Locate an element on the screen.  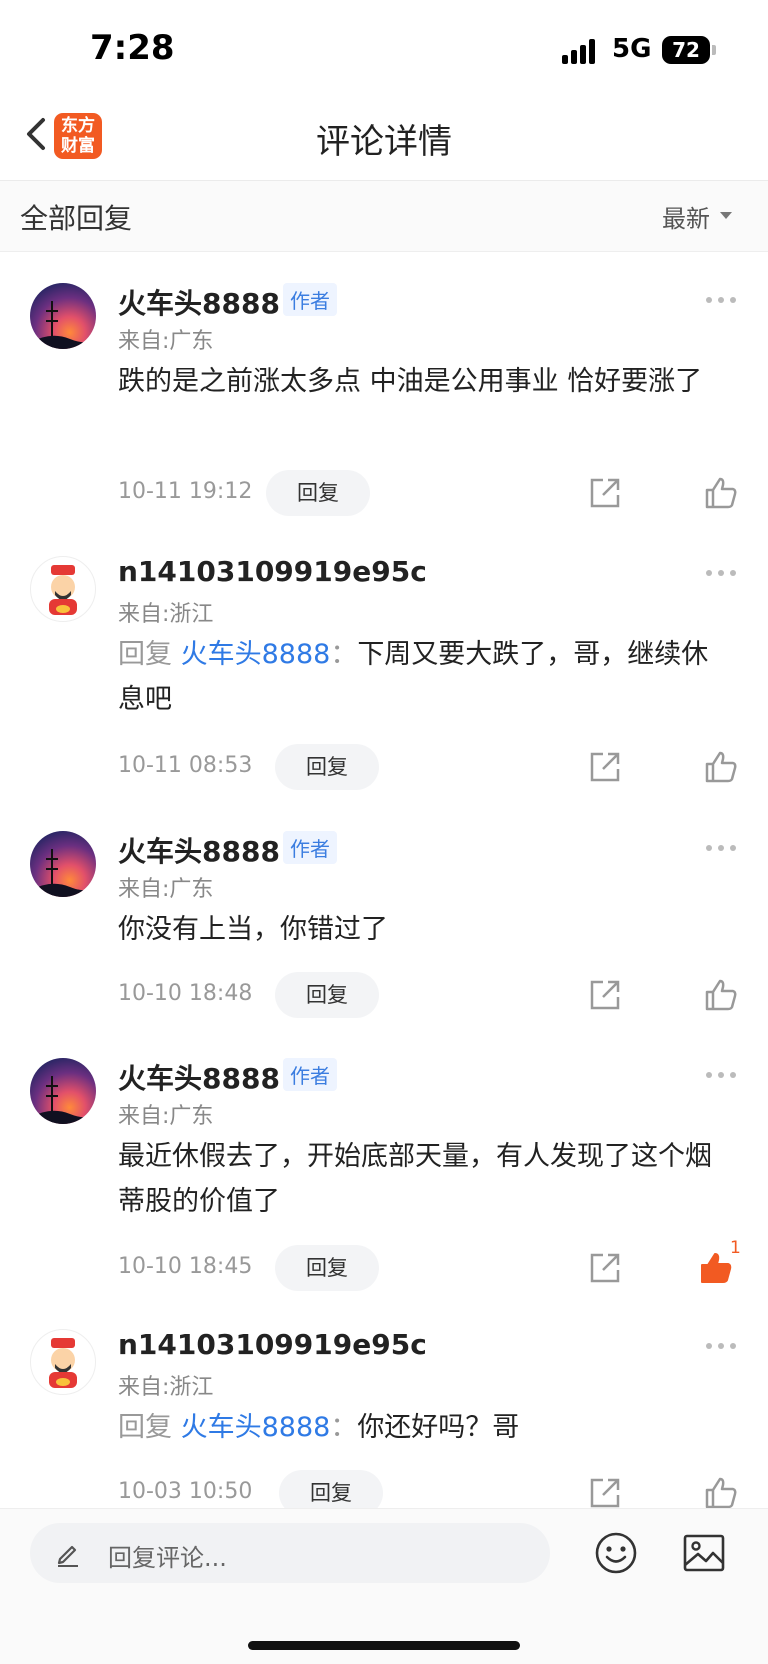
like-count: 1 is located at coordinates (735, 1248).